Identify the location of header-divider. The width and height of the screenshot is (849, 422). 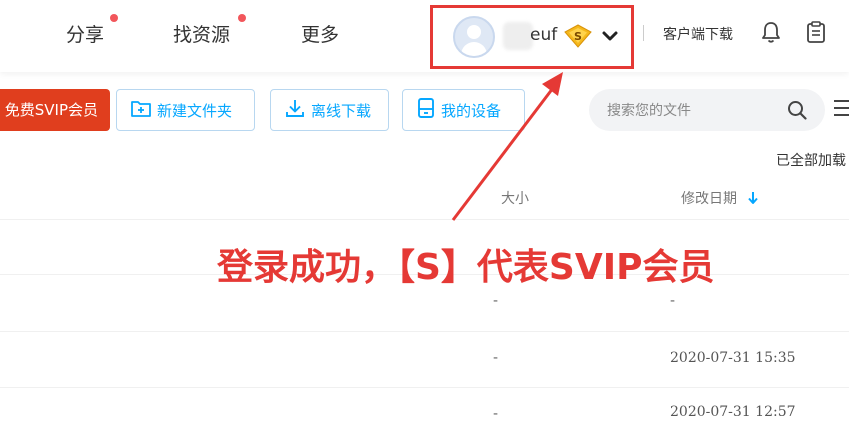
(643, 33).